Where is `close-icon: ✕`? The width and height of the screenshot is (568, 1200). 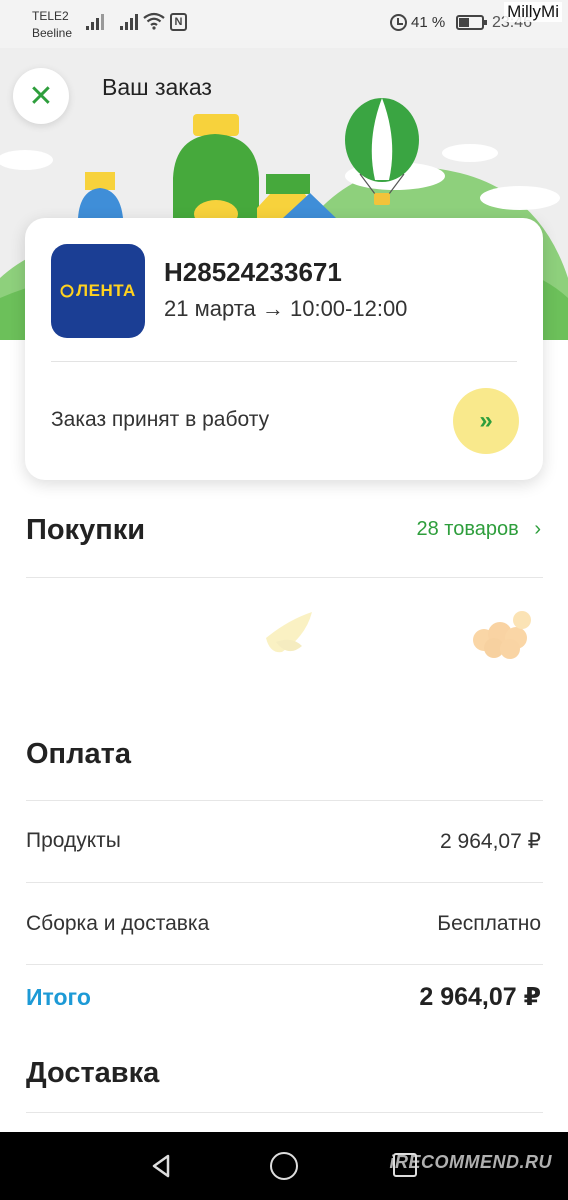
close-icon: ✕ is located at coordinates (41, 96).